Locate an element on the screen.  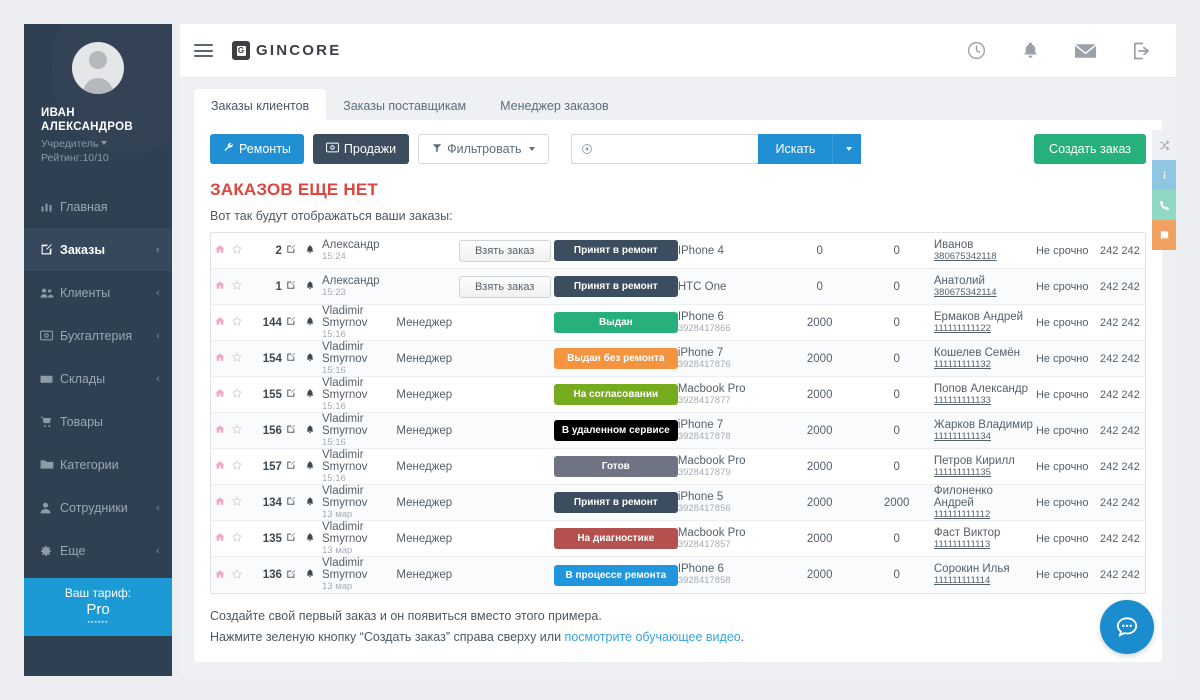
repairs-button: Ремонты is located at coordinates (257, 149).